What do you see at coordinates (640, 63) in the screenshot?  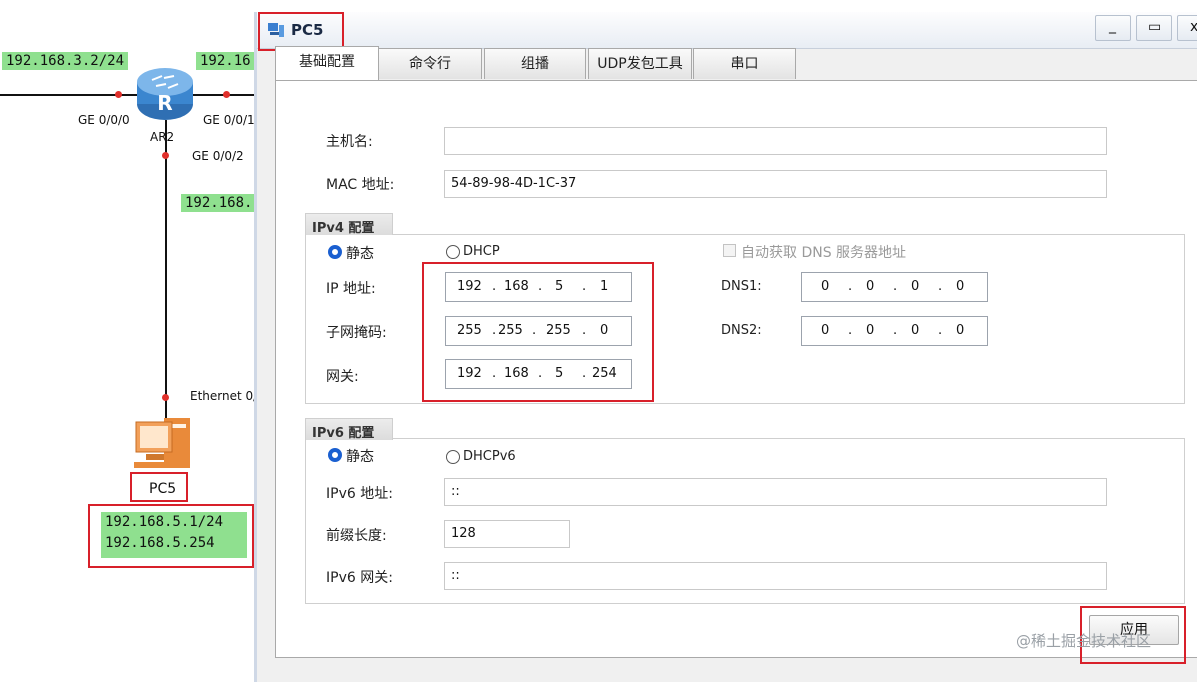 I see `tab-udp-tool: UDP发包工具` at bounding box center [640, 63].